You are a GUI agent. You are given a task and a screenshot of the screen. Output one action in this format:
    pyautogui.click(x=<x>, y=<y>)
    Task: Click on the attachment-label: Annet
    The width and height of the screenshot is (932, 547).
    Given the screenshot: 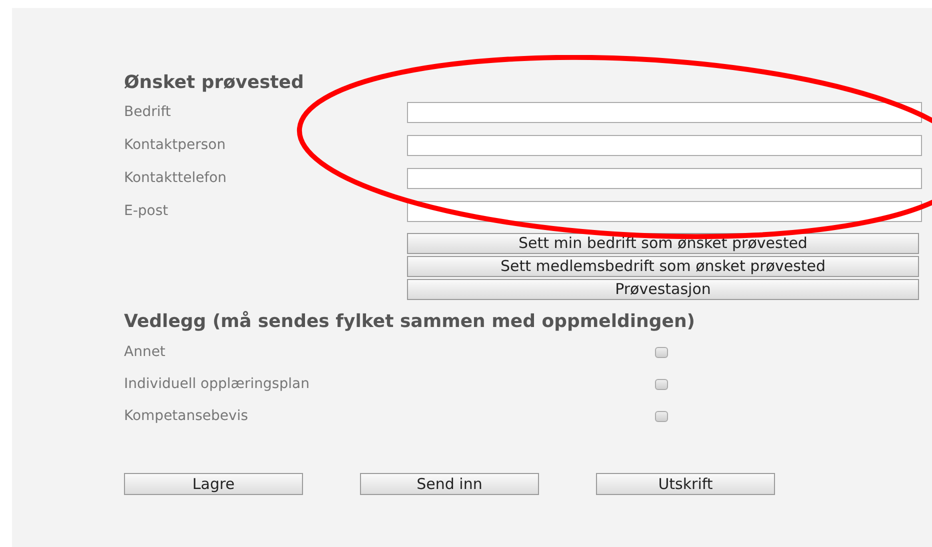 What is the action you would take?
    pyautogui.click(x=145, y=352)
    